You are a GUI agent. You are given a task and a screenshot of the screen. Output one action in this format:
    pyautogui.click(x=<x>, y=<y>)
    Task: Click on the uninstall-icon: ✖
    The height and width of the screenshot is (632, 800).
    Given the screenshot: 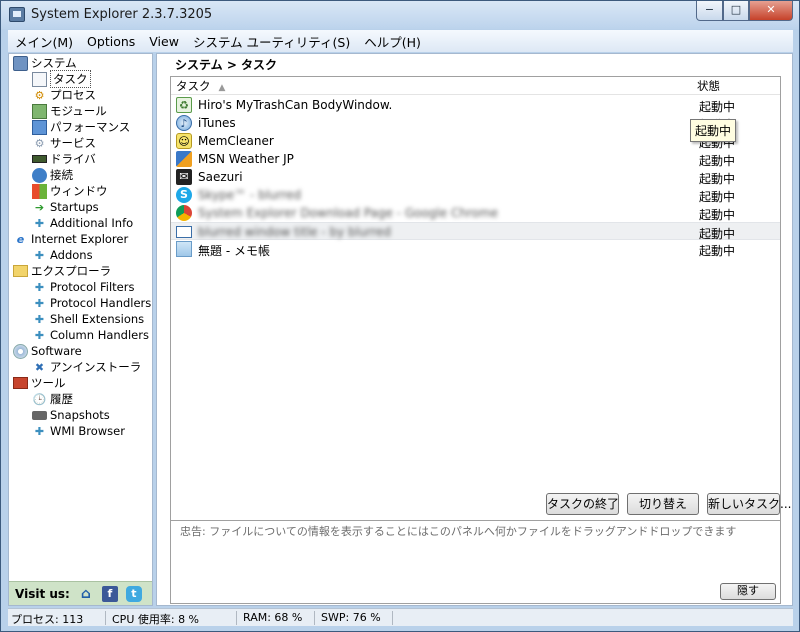 What is the action you would take?
    pyautogui.click(x=39, y=367)
    